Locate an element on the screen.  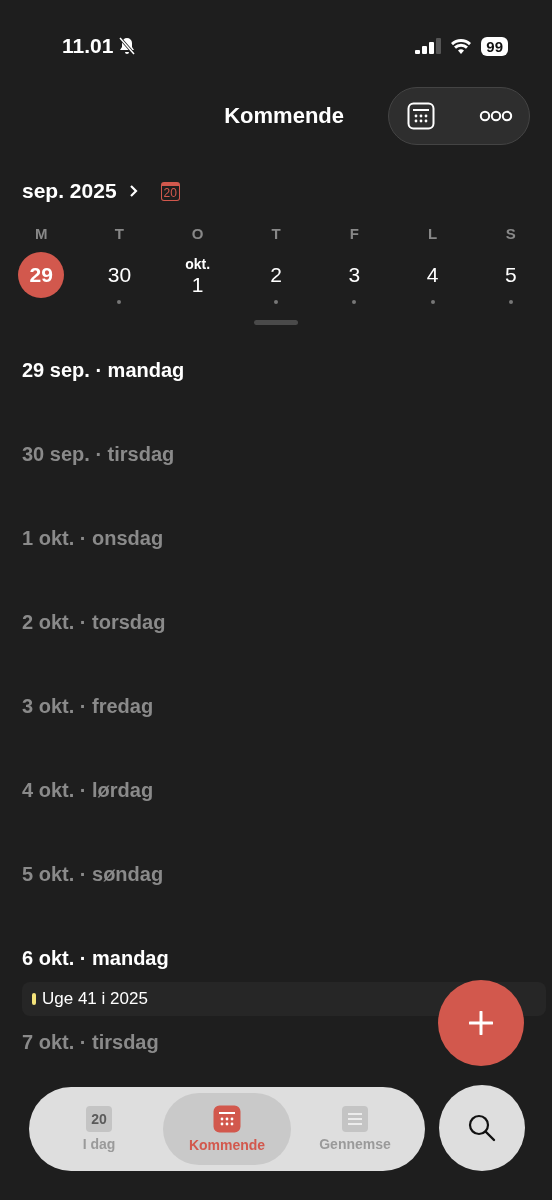
drag-handle is located at coordinates (276, 322).